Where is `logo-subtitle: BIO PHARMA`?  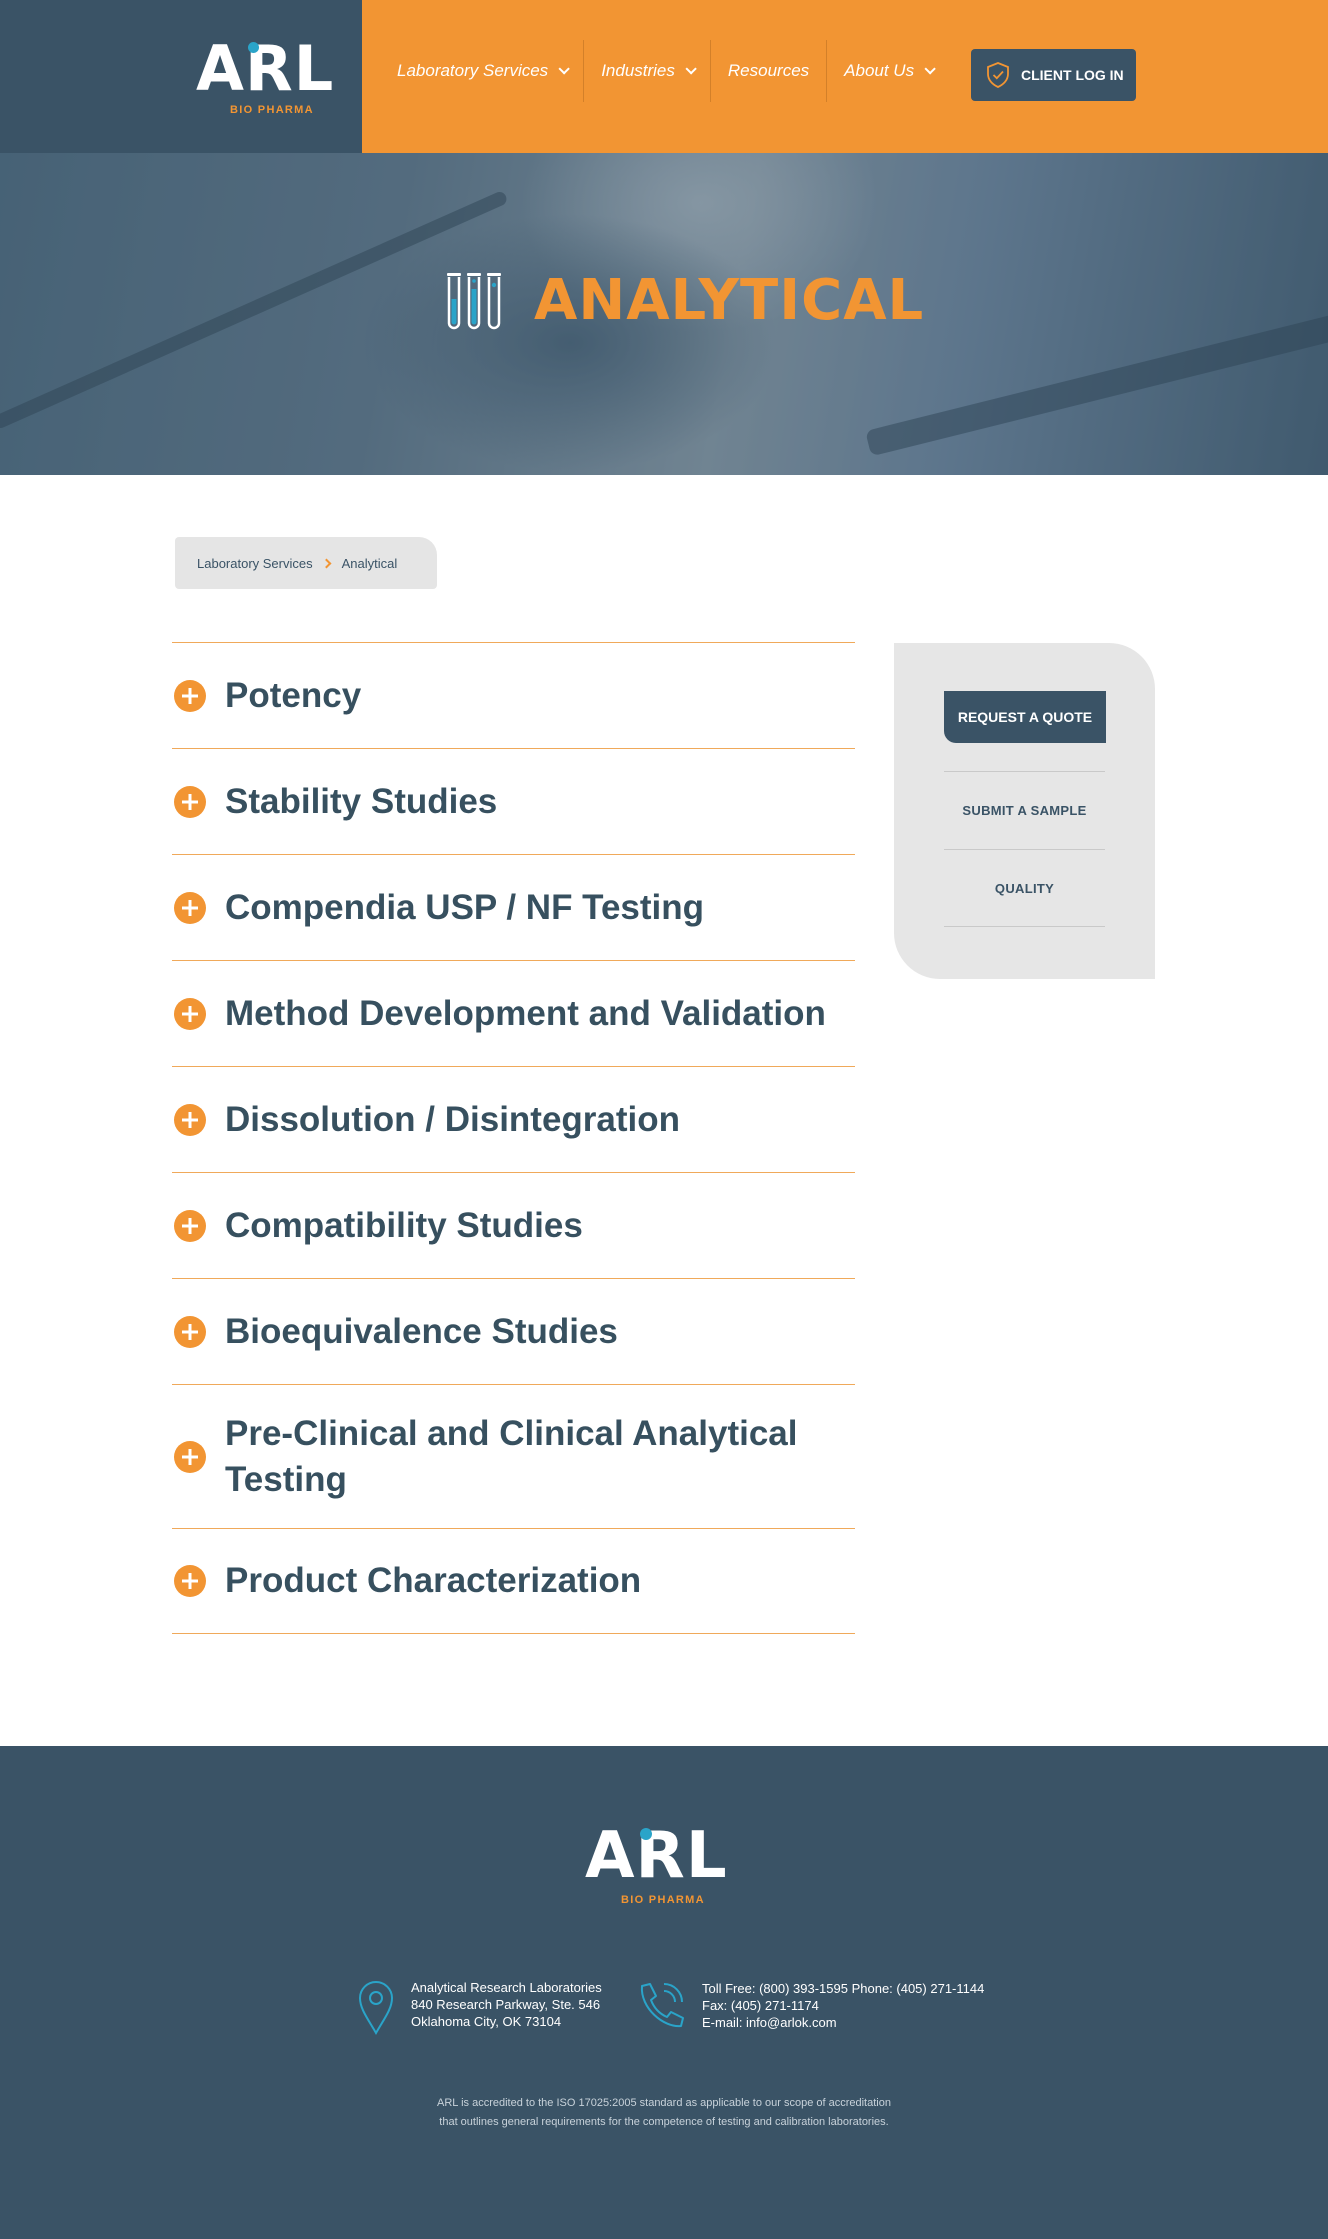 logo-subtitle: BIO PHARMA is located at coordinates (272, 110).